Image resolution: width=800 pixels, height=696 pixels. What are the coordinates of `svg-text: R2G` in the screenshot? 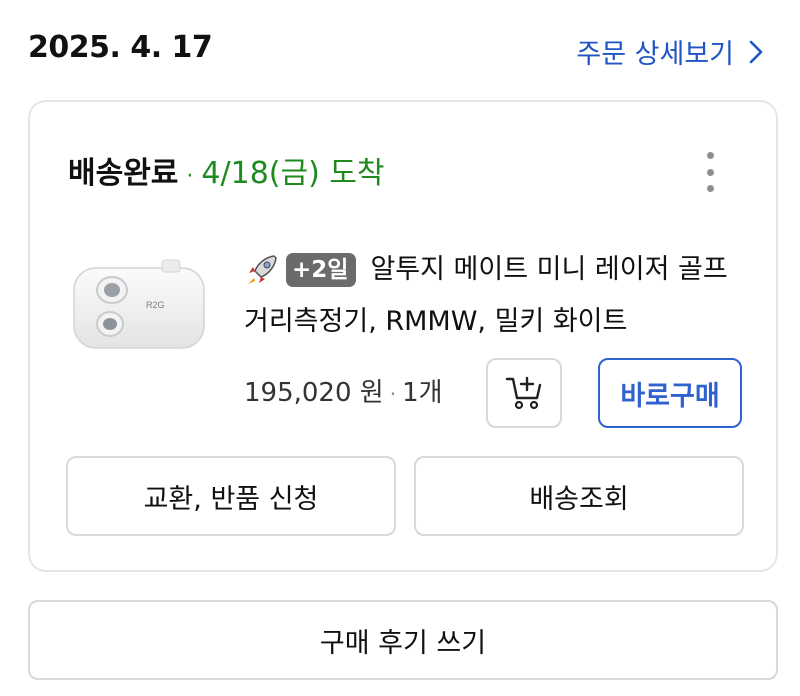 It's located at (155, 305).